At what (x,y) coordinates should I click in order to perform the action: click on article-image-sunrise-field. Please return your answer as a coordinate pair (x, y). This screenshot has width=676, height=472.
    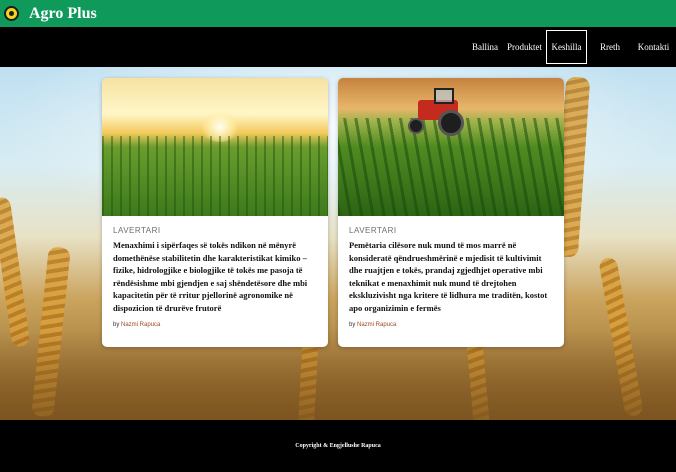
    Looking at the image, I should click on (215, 147).